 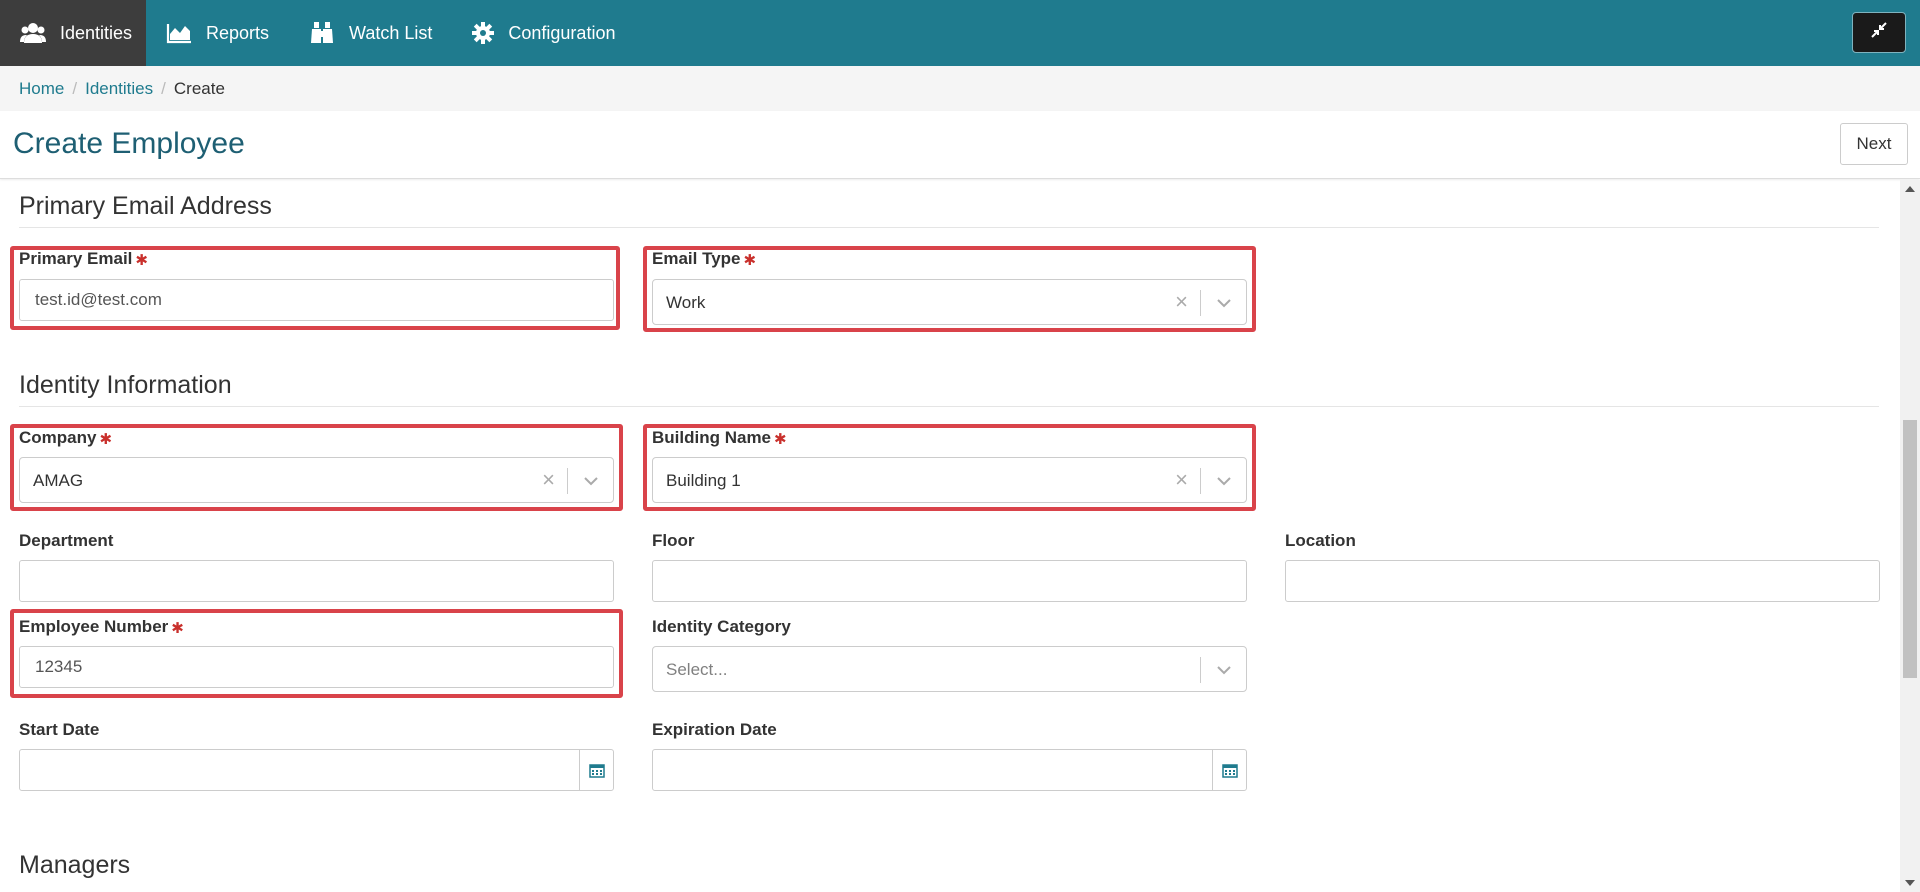 I want to click on nav-reports: Reports, so click(x=217, y=33).